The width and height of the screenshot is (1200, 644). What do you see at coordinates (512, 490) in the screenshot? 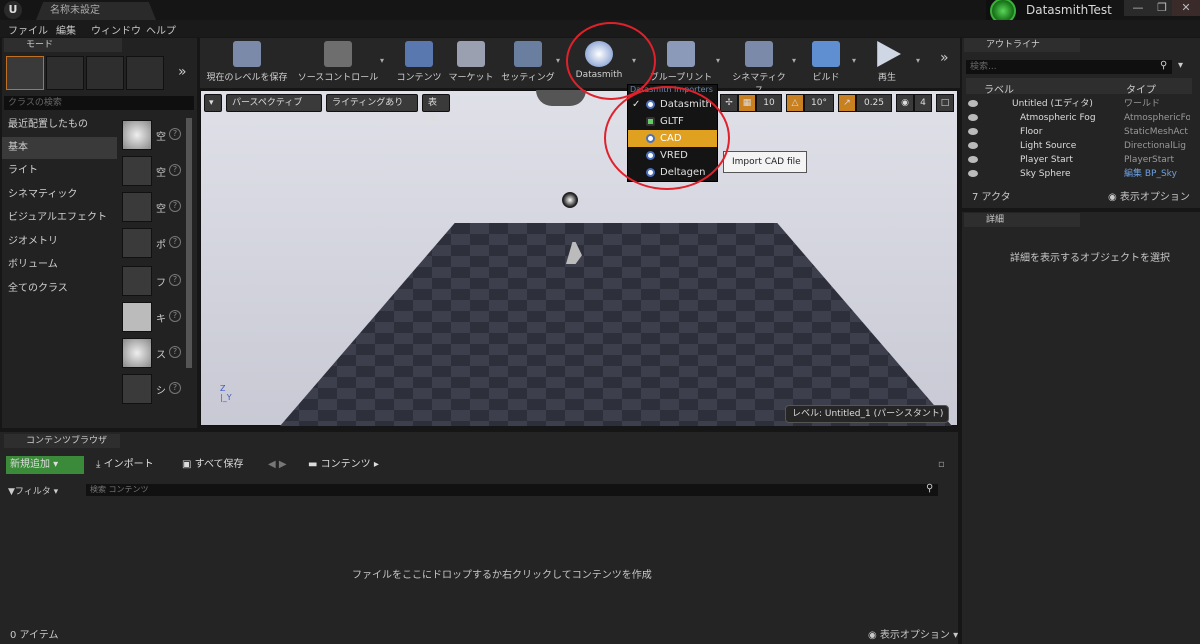
I see `content-search-input: 検索 コンテンツ` at bounding box center [512, 490].